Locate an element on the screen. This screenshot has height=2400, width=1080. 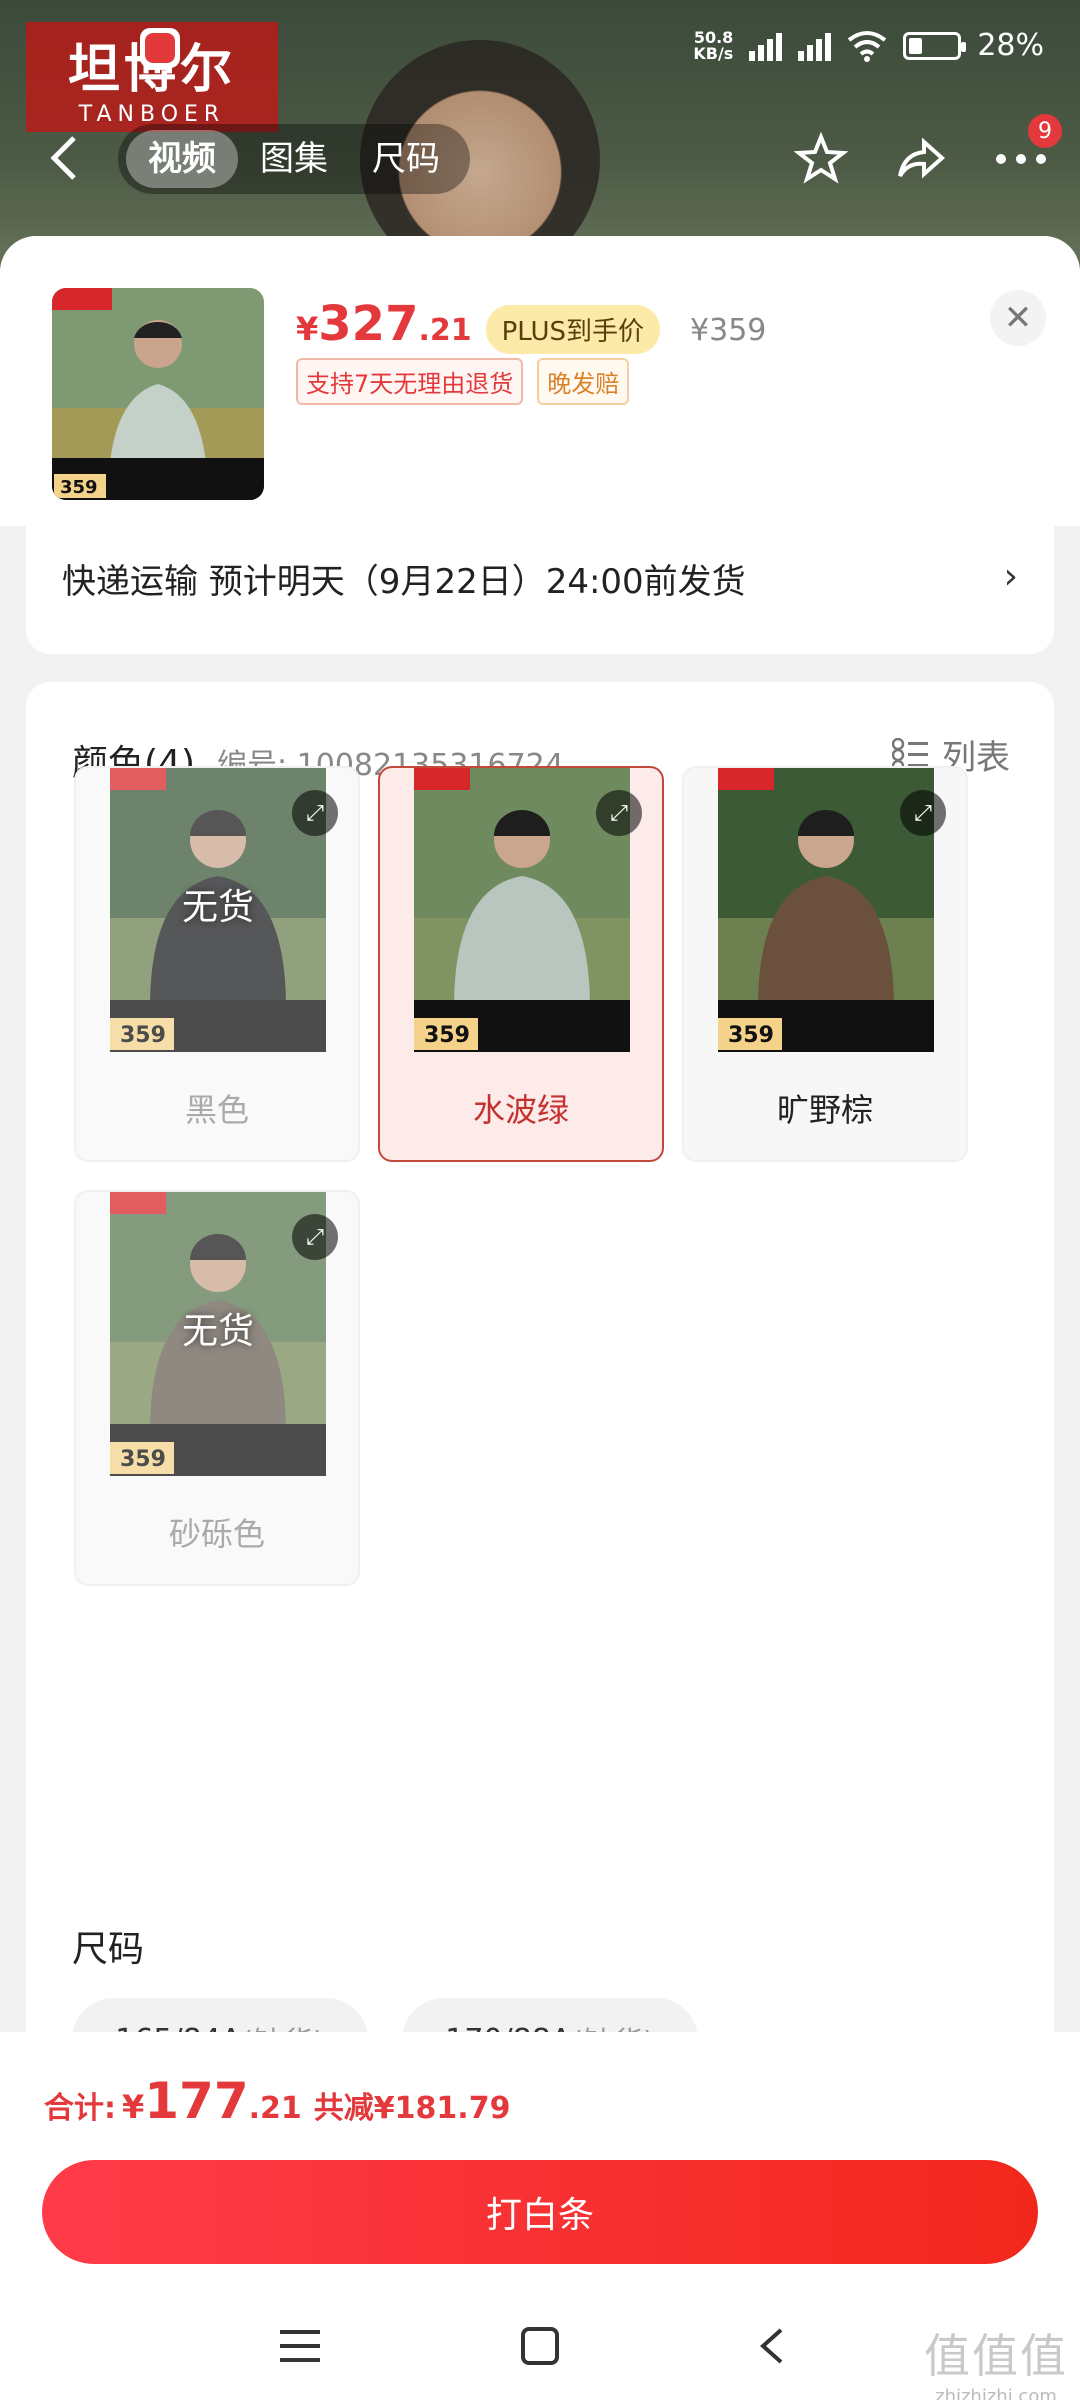
top-nav: 视频 图集 尺码 9 is located at coordinates (540, 156).